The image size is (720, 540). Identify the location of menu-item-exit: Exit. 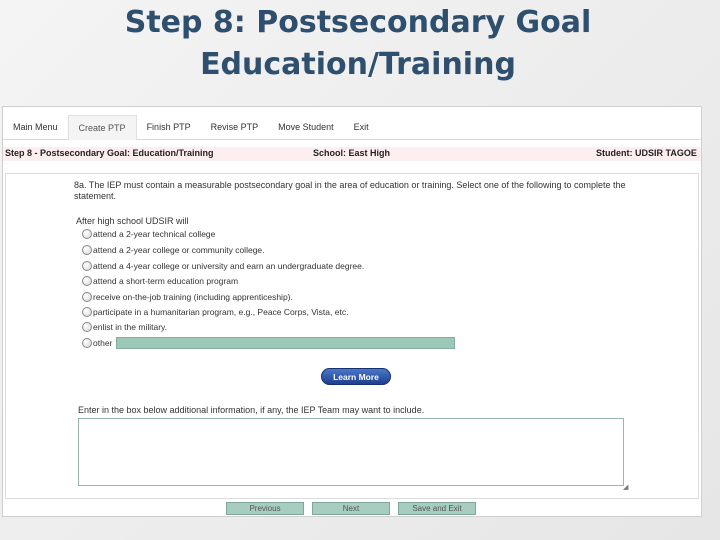
(361, 127).